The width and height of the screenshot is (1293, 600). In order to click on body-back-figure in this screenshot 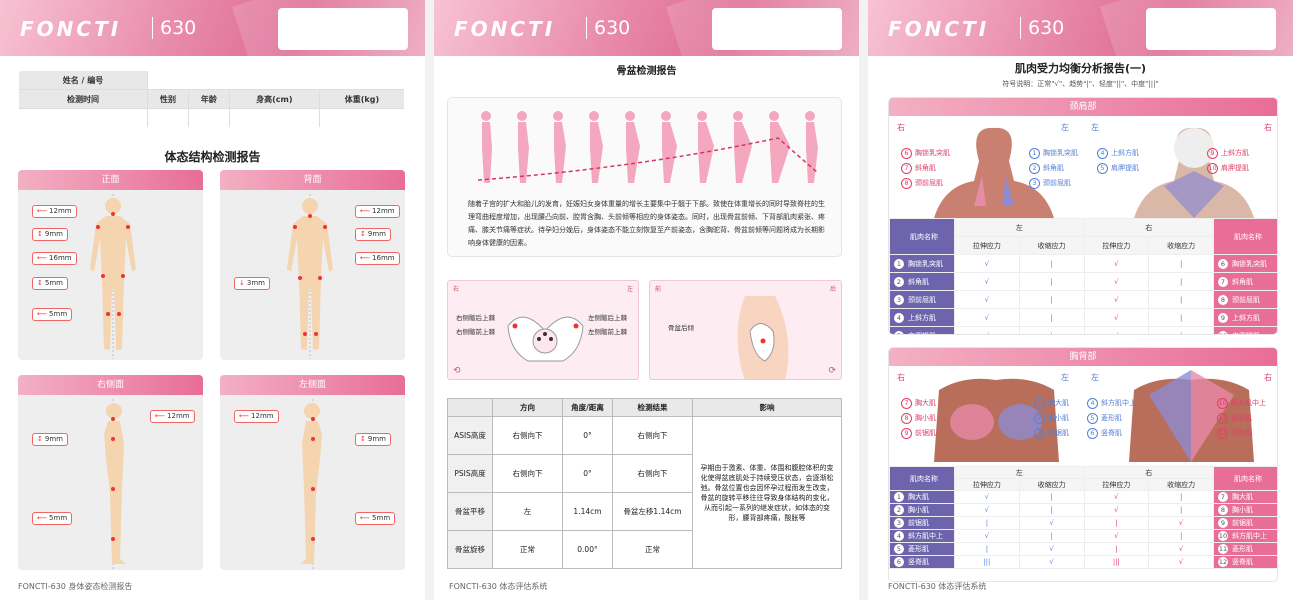, I will do `click(310, 276)`.